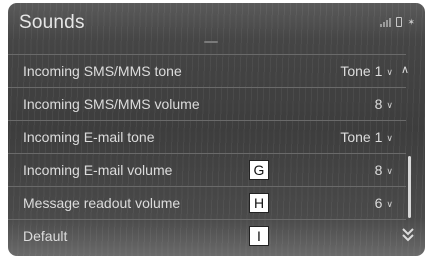 The width and height of the screenshot is (429, 258). What do you see at coordinates (411, 22) in the screenshot?
I see `bluetooth-icon: ✶` at bounding box center [411, 22].